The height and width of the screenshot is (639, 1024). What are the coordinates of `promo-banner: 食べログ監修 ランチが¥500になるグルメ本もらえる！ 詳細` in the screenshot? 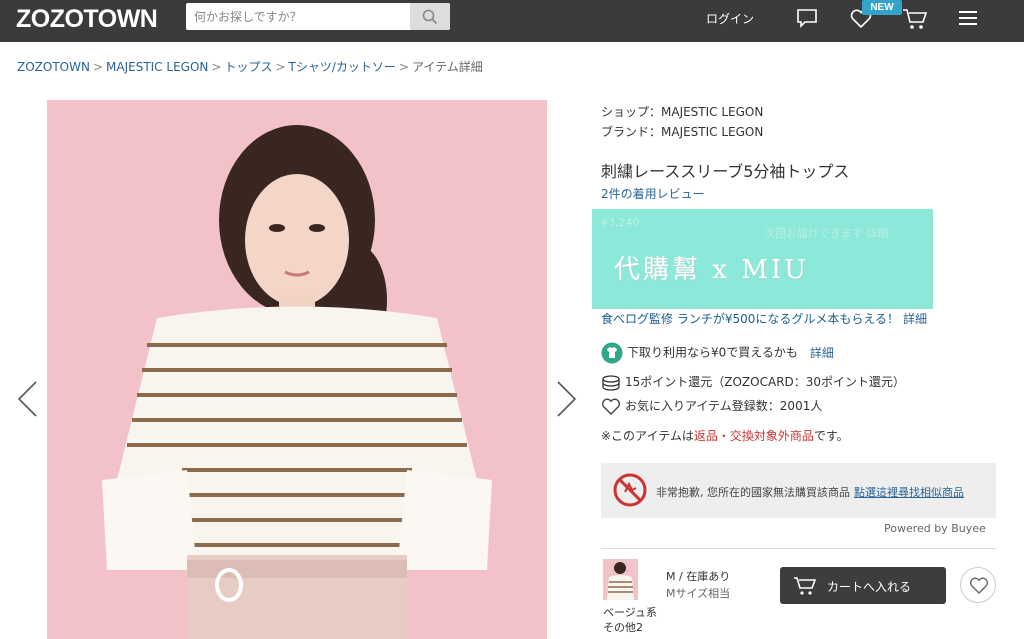 It's located at (764, 318).